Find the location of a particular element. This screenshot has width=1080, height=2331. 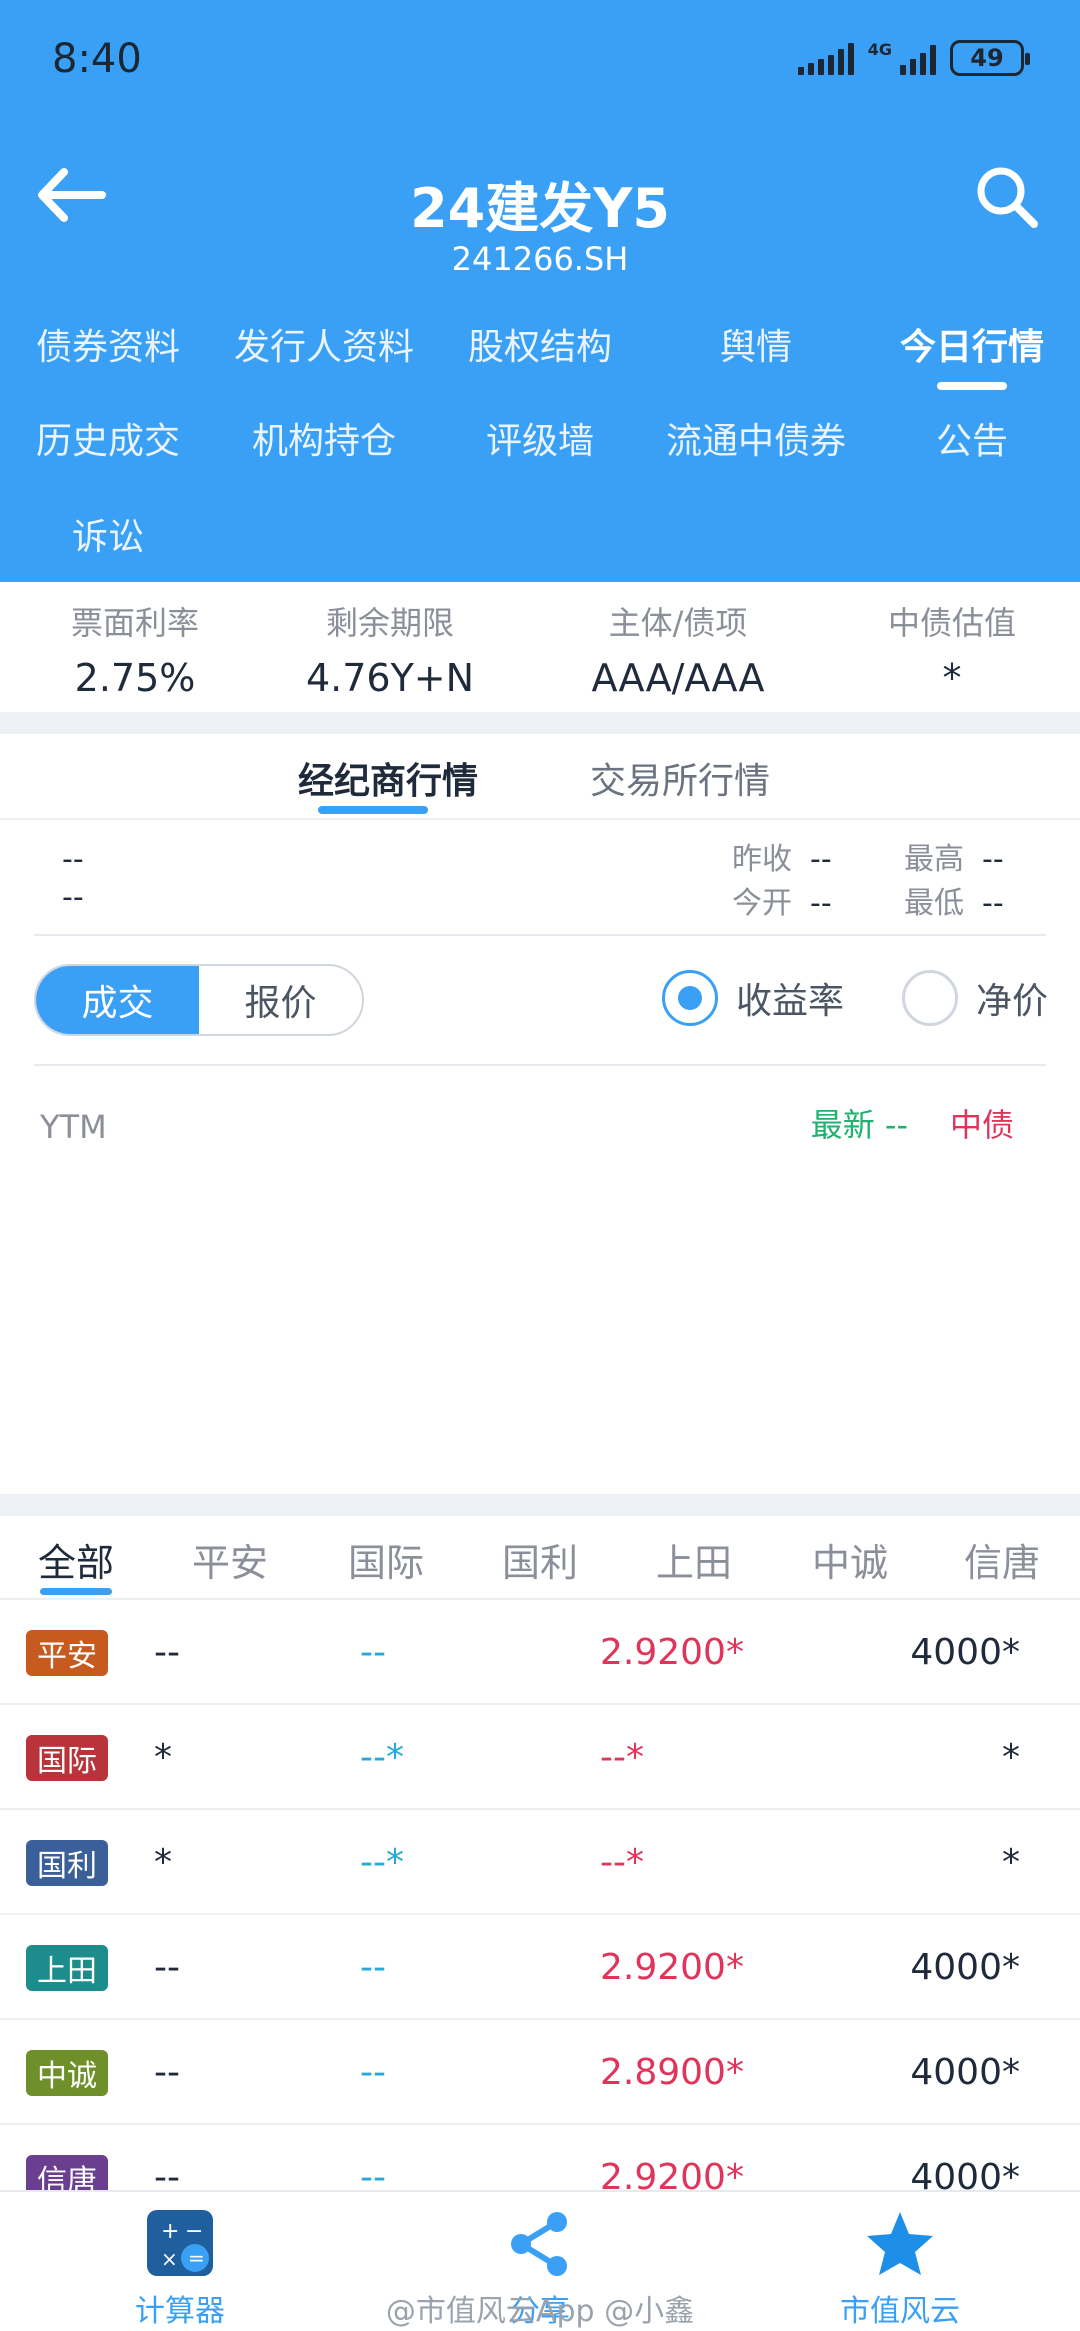

status-icons: 4G 49 is located at coordinates (913, 58).